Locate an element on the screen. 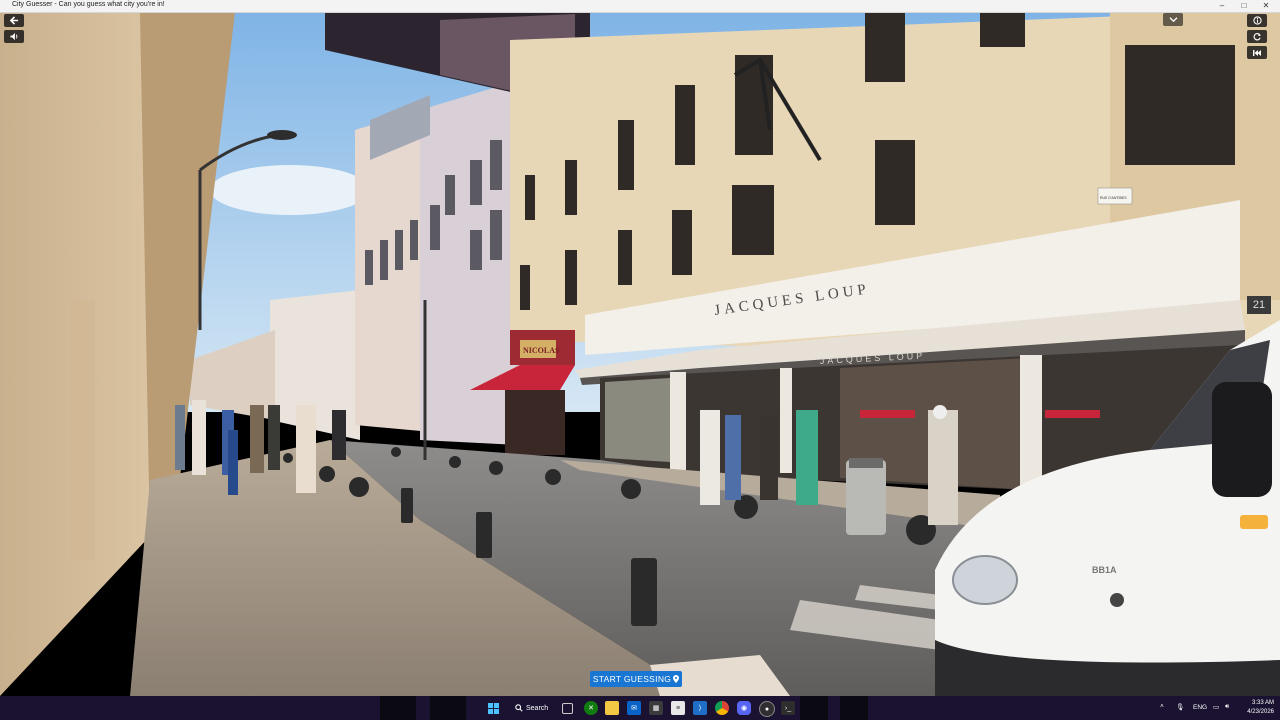 The image size is (1280, 720). speaker-icon: 🔊︎ is located at coordinates (1227, 707).